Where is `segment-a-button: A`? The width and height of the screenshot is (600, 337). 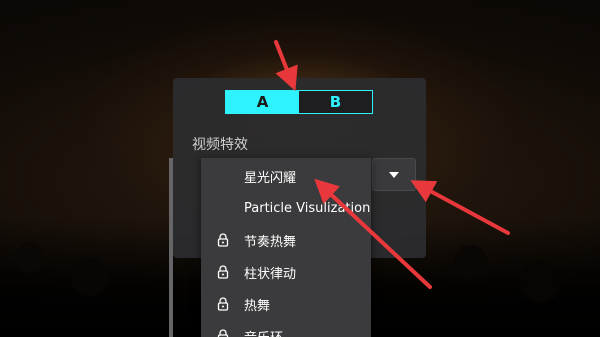
segment-a-button: A is located at coordinates (262, 102).